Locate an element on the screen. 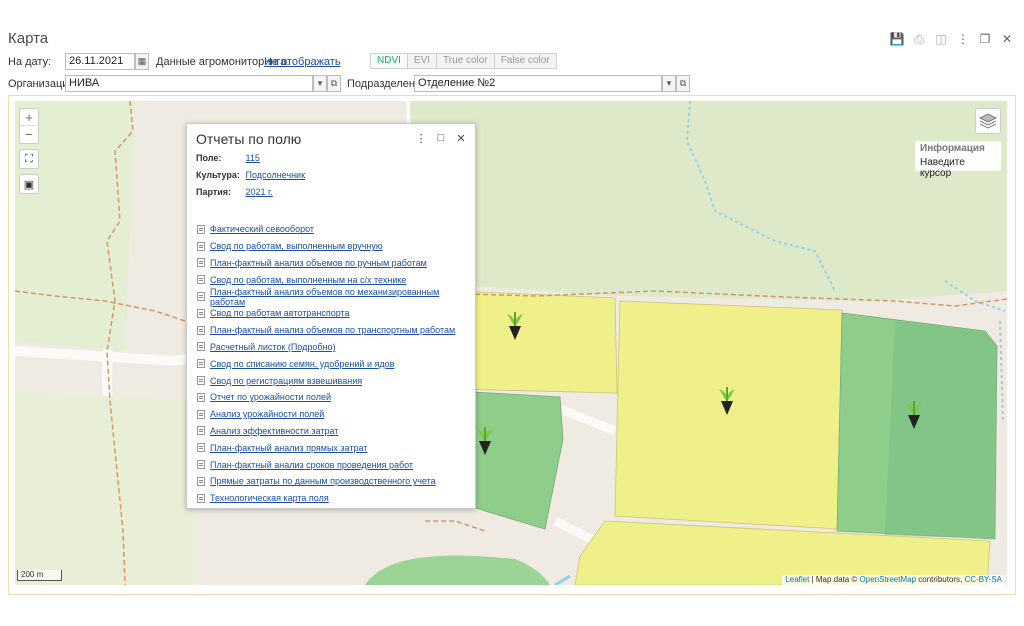 The height and width of the screenshot is (626, 1024). dept-field: Отделение №2 is located at coordinates (538, 83).